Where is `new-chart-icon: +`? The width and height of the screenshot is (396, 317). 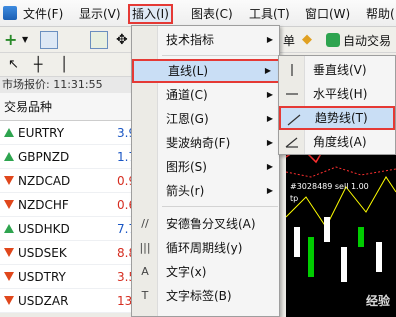
new-chart-icon: + is located at coordinates (13, 40).